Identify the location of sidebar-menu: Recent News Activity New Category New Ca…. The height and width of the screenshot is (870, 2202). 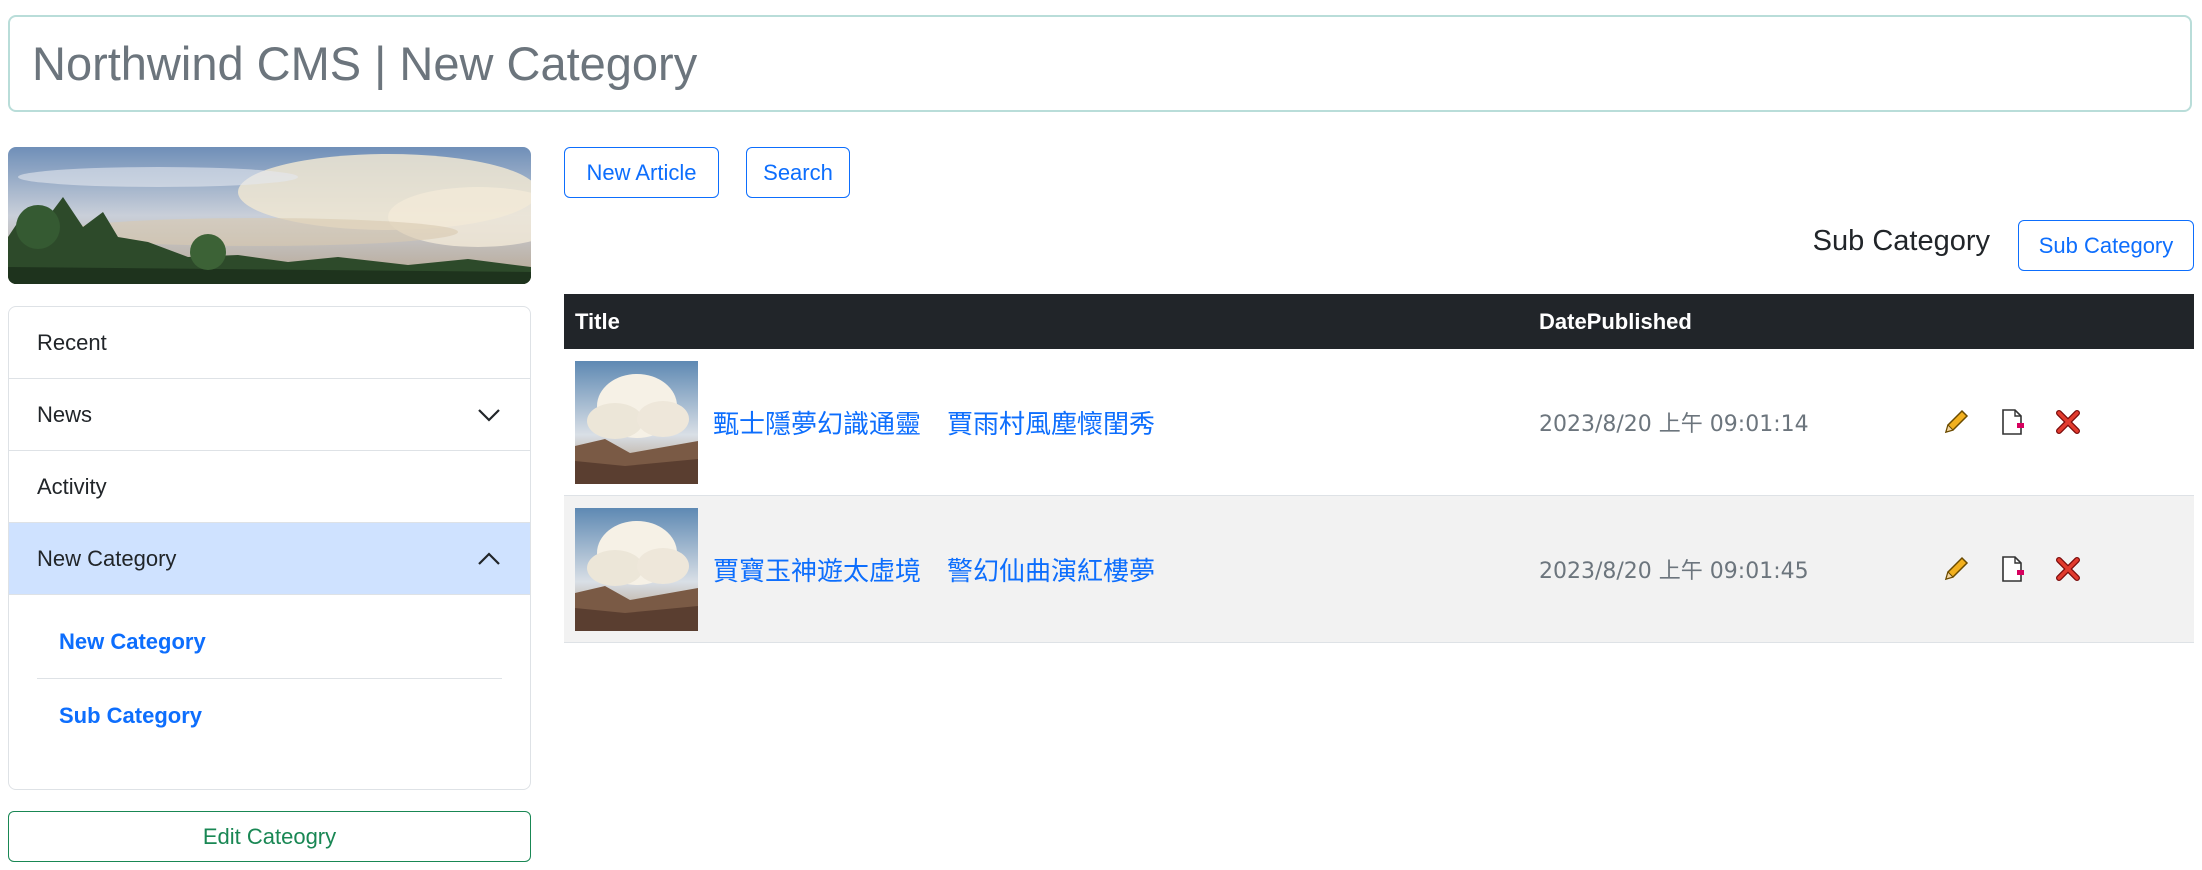
(269, 548).